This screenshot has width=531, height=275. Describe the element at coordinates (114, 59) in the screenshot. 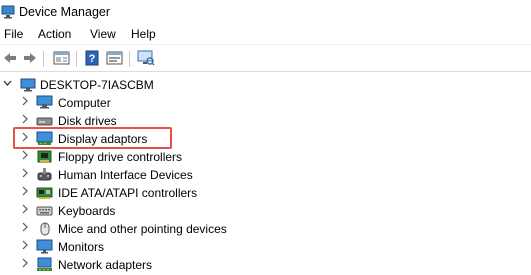

I see `update-driver-icon` at that location.